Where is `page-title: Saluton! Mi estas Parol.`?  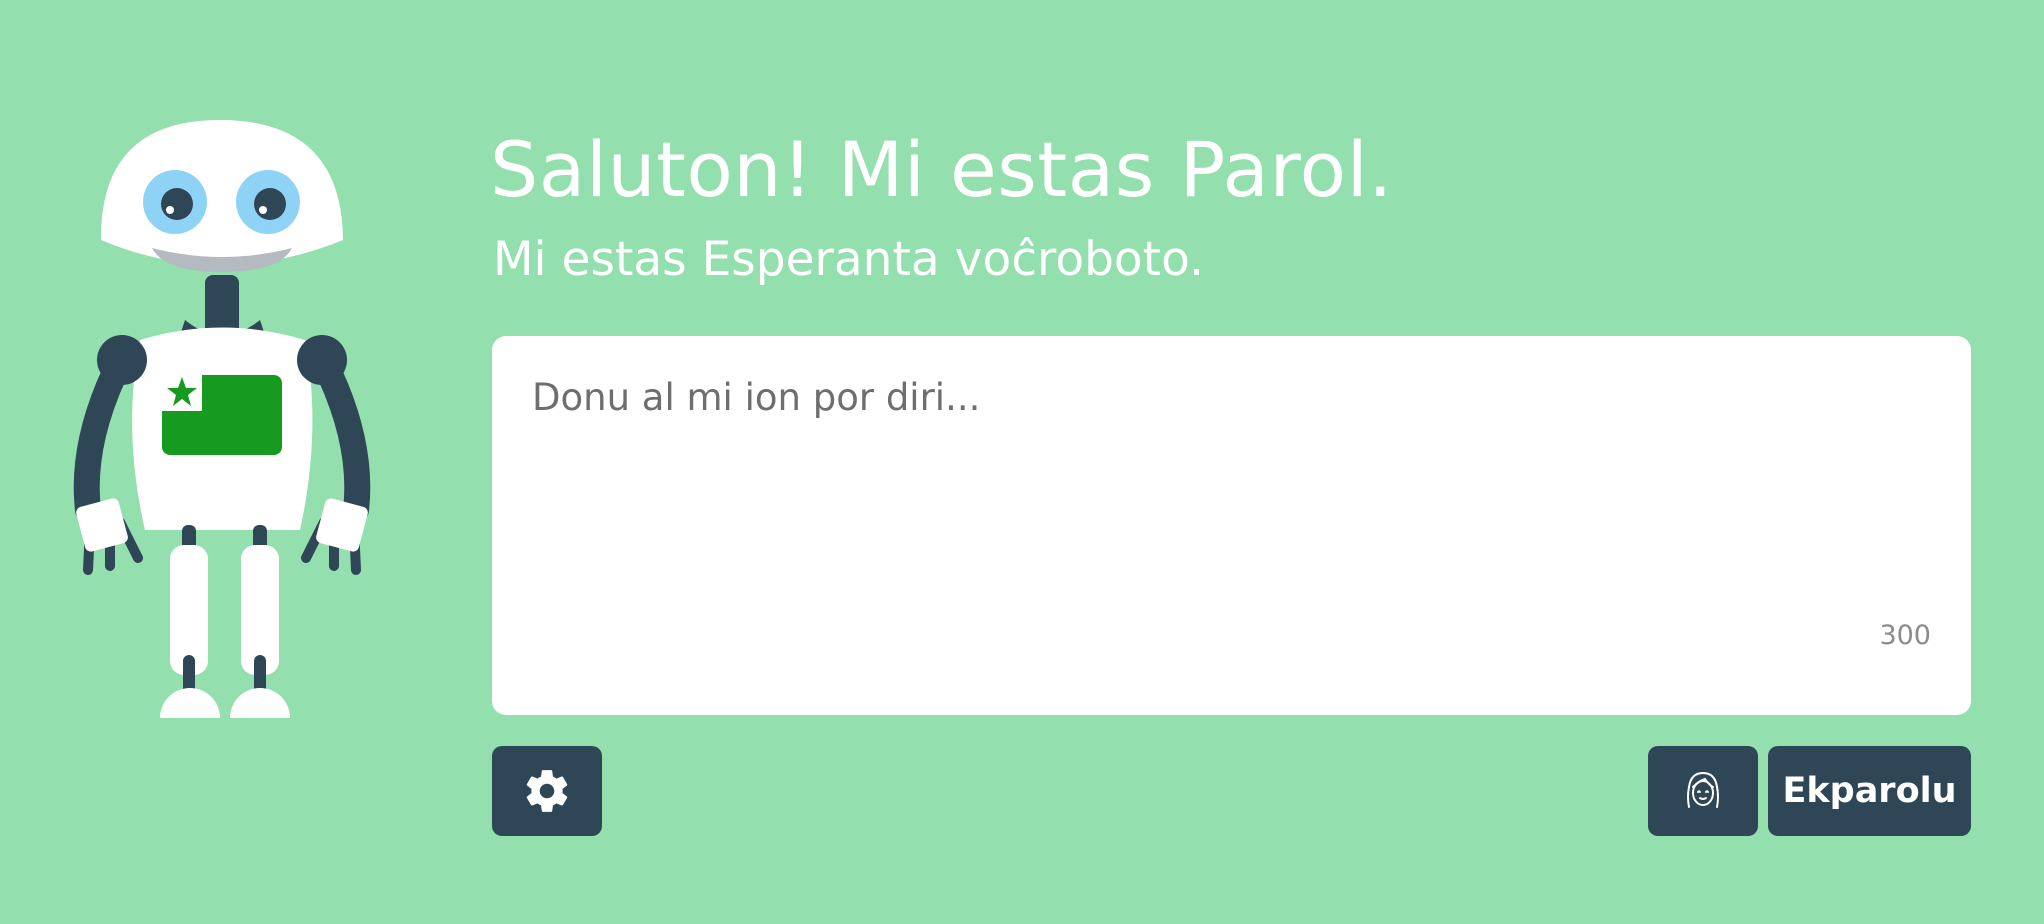
page-title: Saluton! Mi estas Parol. is located at coordinates (941, 169).